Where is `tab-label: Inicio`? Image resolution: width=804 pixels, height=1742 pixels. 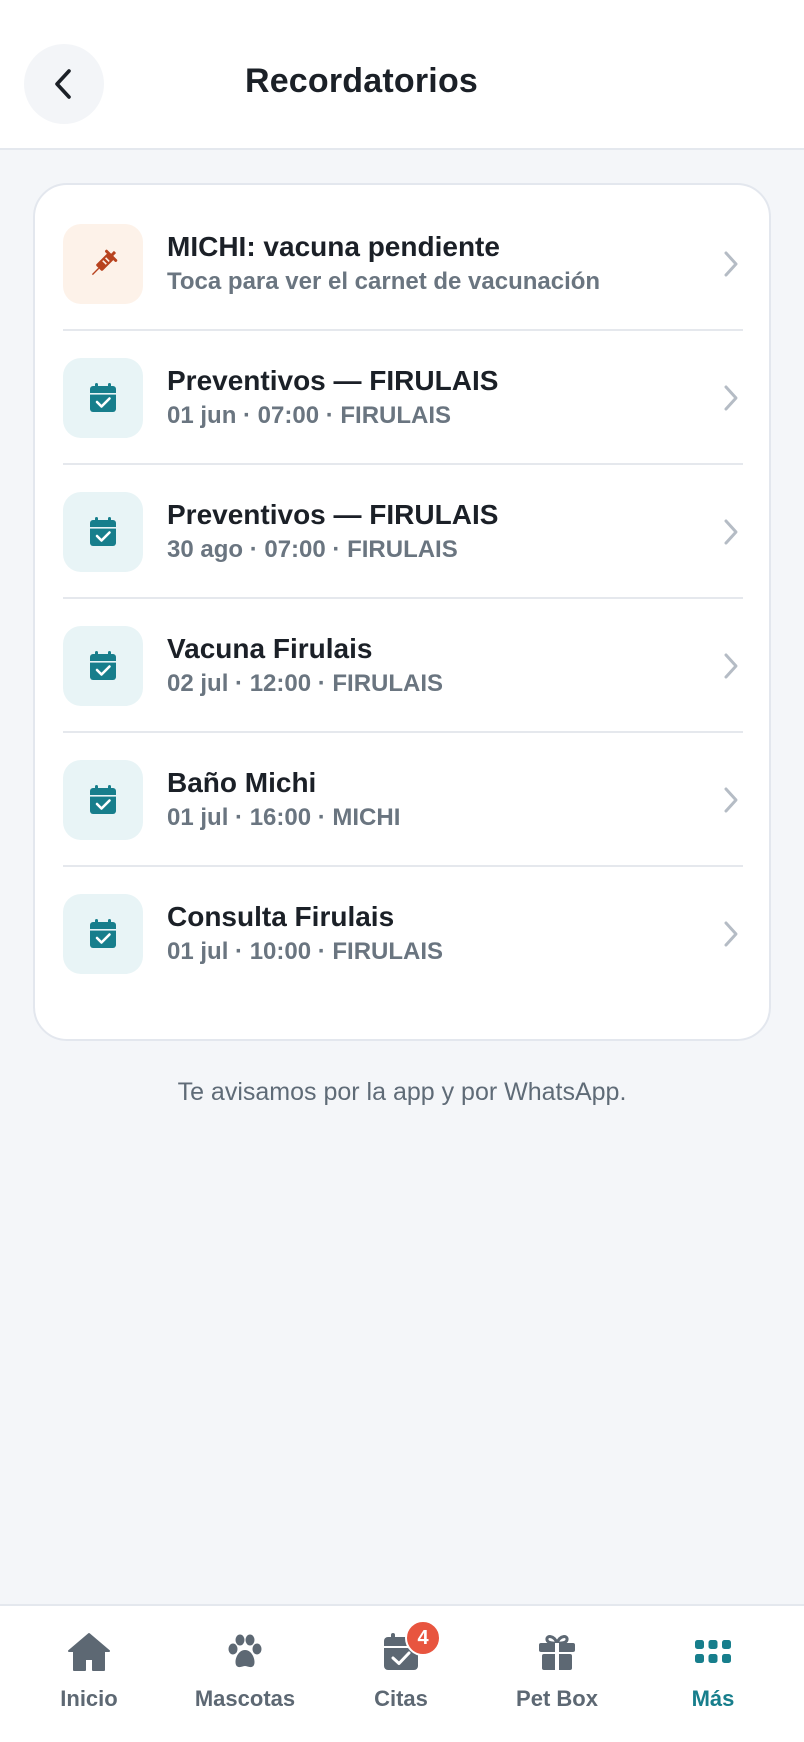 tab-label: Inicio is located at coordinates (89, 1698).